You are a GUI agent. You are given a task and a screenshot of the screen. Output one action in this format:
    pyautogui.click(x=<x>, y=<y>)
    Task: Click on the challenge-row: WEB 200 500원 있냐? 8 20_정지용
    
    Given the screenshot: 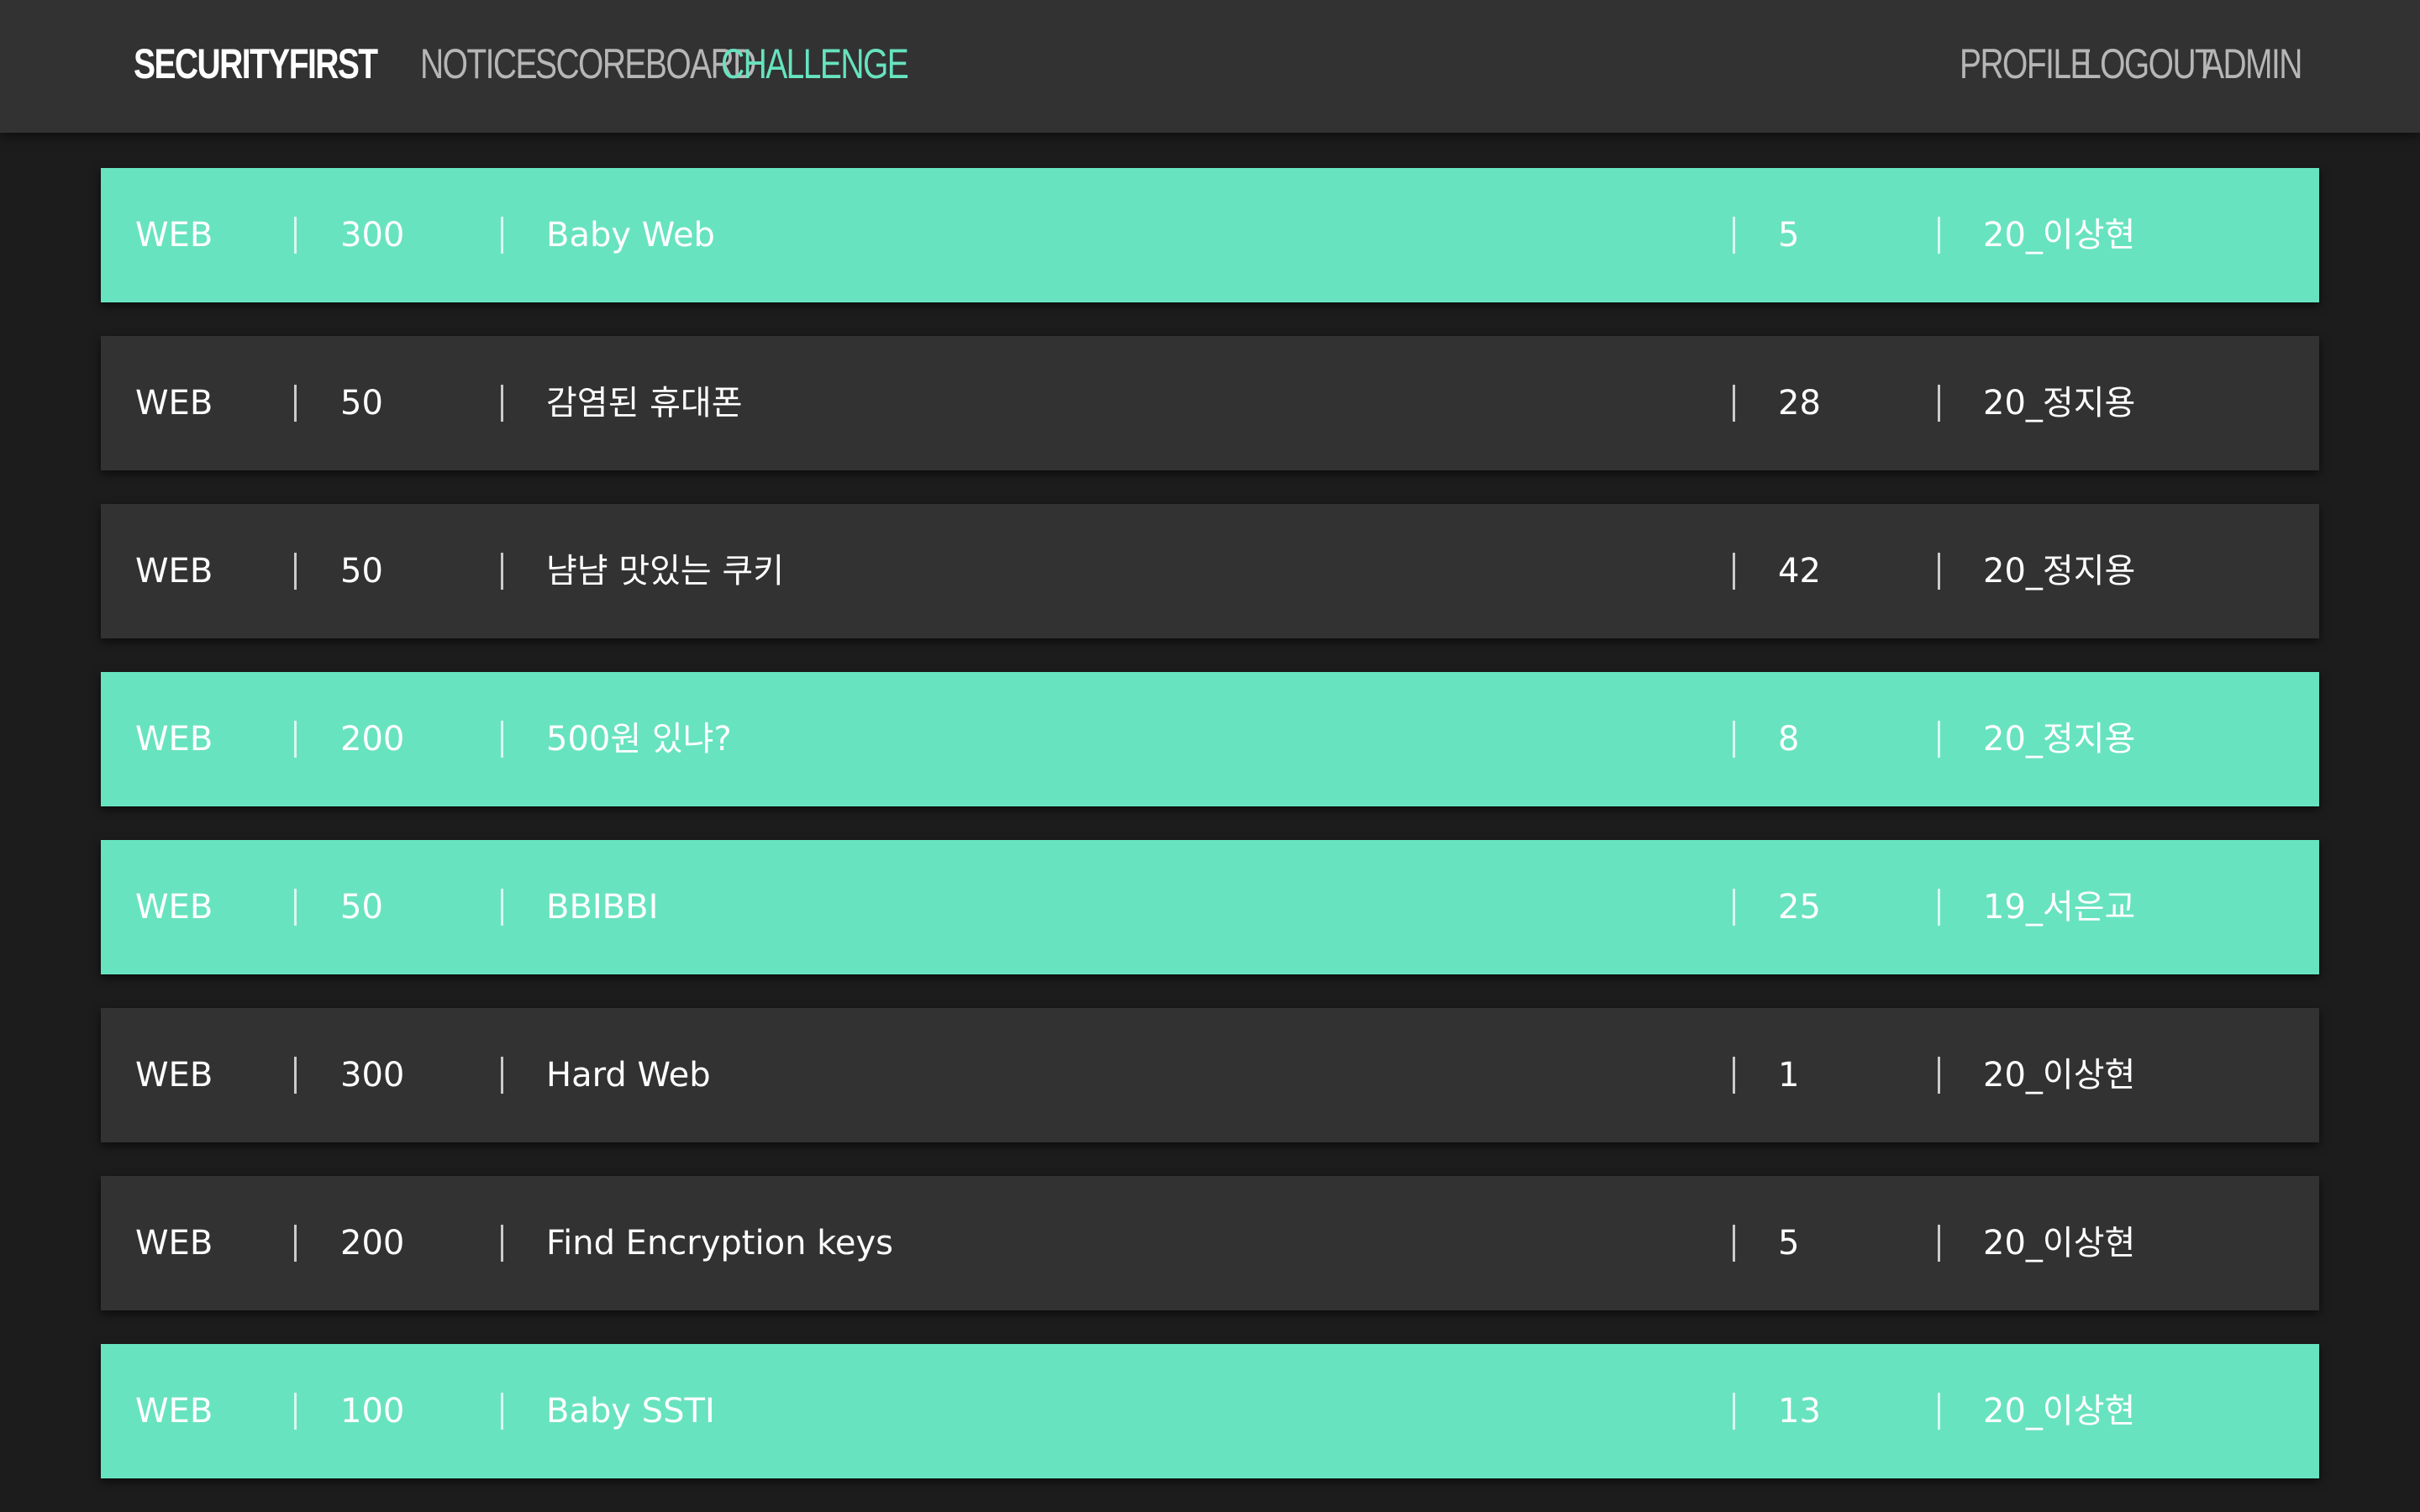 What is the action you would take?
    pyautogui.click(x=1210, y=739)
    